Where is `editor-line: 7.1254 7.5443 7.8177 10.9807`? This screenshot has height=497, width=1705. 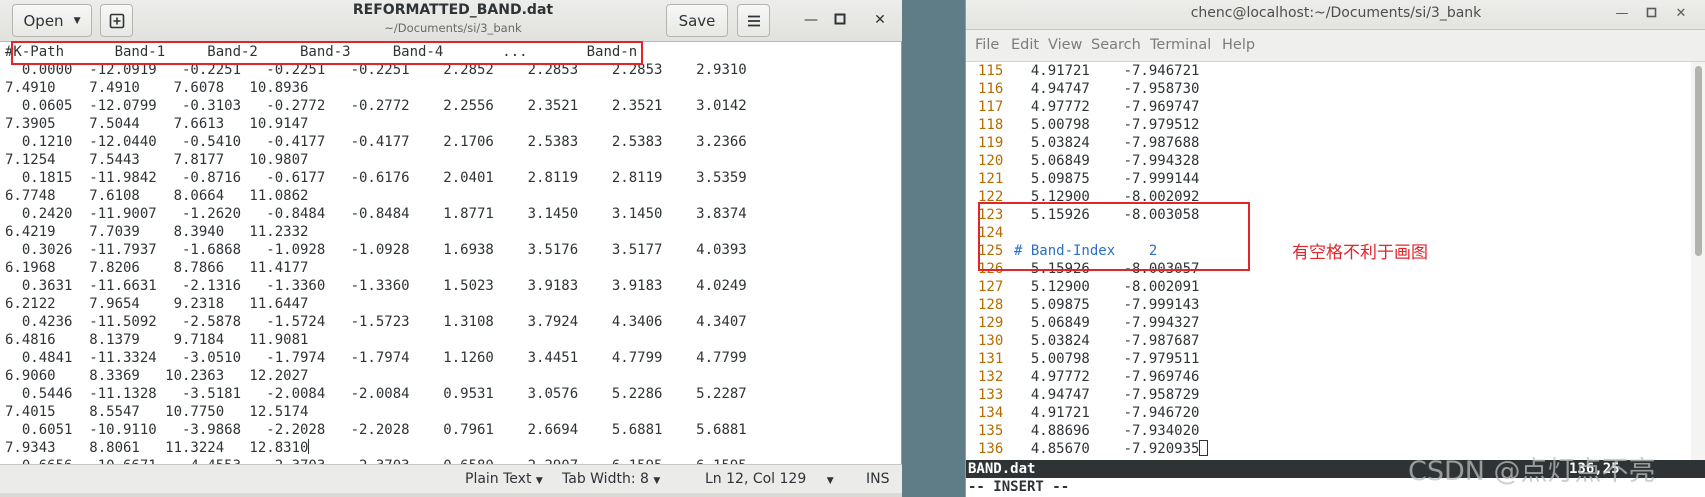 editor-line: 7.1254 7.5443 7.8177 10.9807 is located at coordinates (157, 160).